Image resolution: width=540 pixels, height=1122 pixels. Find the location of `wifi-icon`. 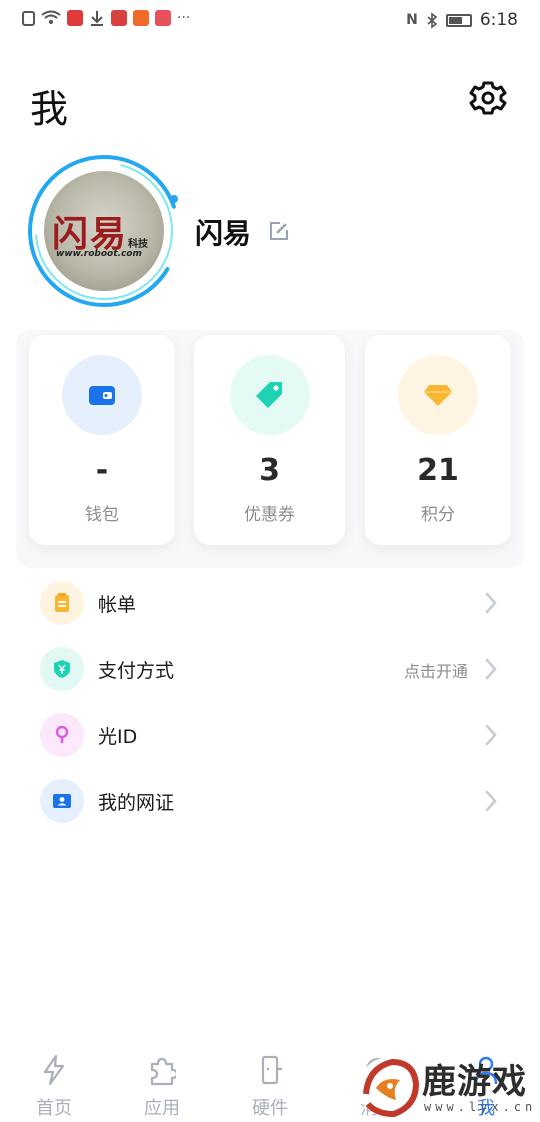

wifi-icon is located at coordinates (51, 17).